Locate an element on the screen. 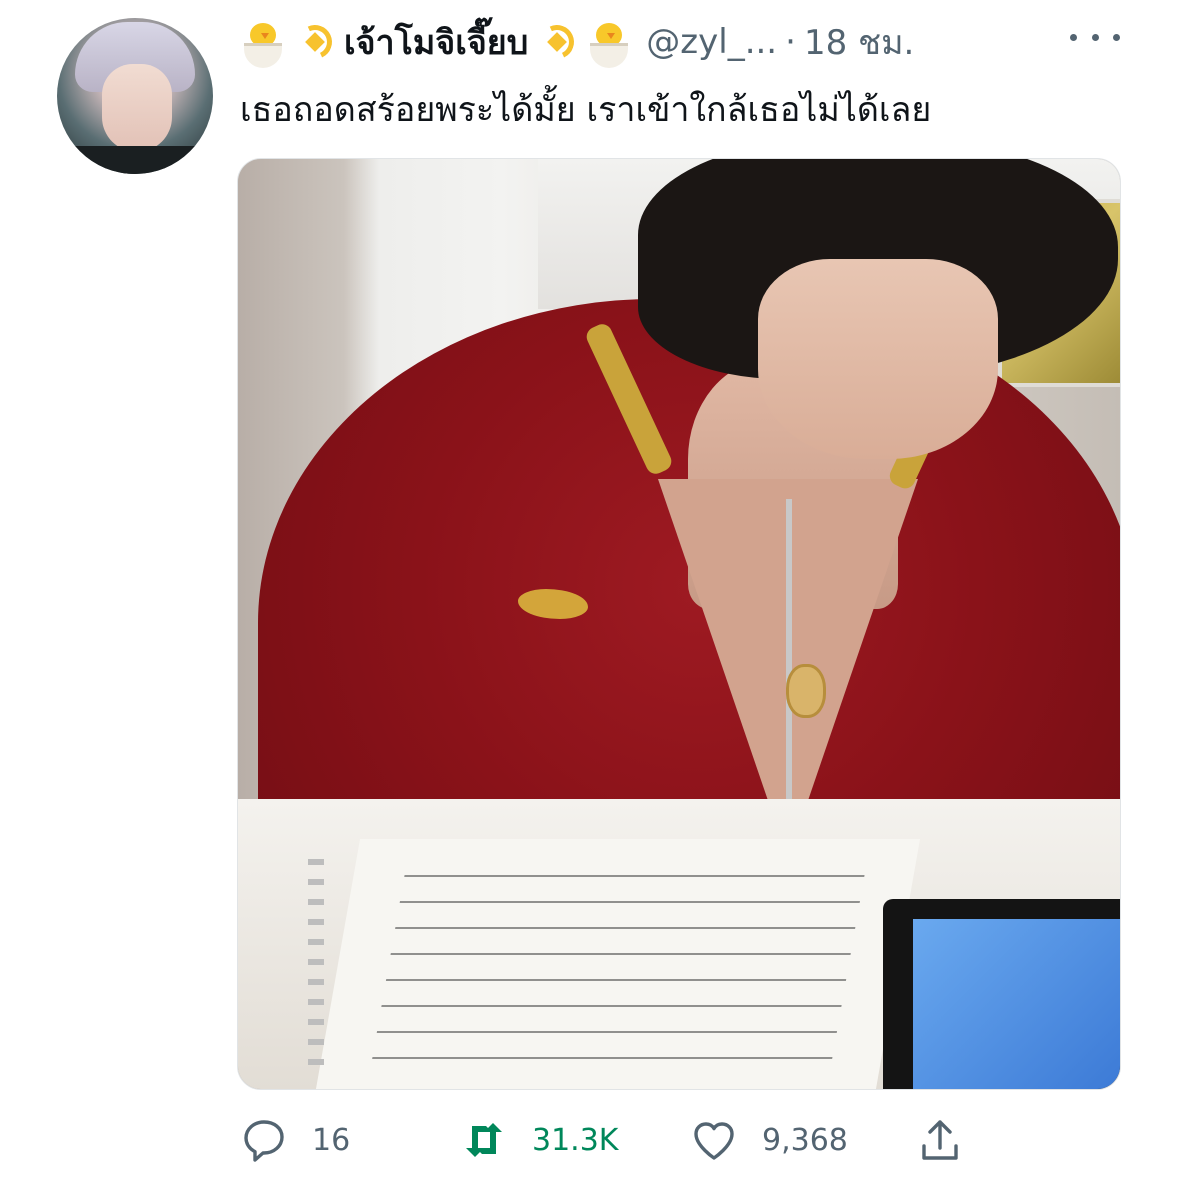  tweet-actions: 16 31.3K 9,368 is located at coordinates (620, 1140).